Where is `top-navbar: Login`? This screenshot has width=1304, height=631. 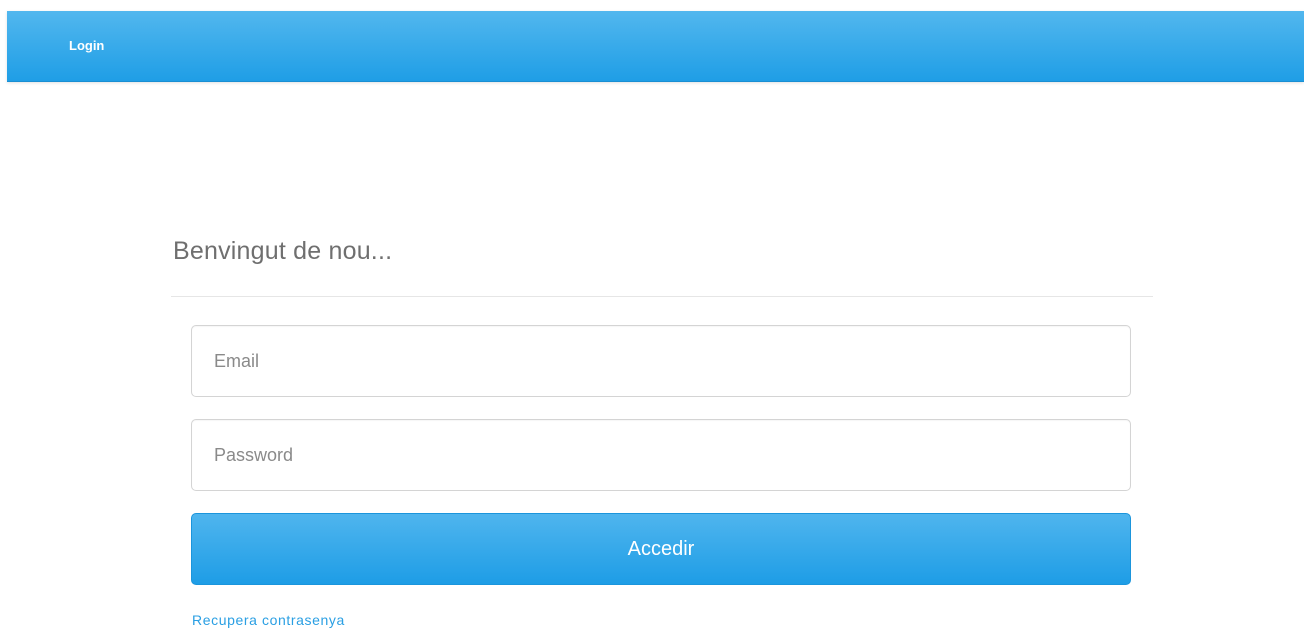 top-navbar: Login is located at coordinates (655, 46).